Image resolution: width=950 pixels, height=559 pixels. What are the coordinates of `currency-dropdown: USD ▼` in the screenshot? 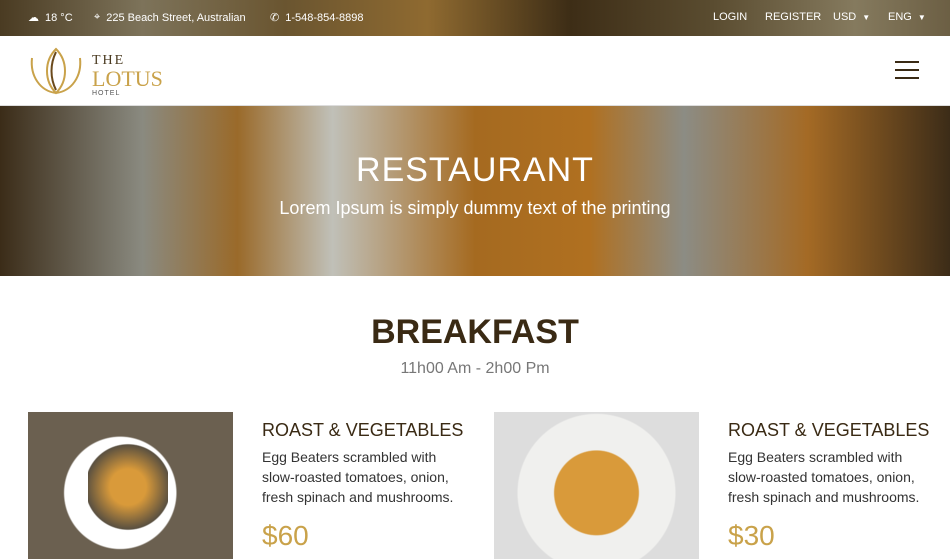 It's located at (851, 17).